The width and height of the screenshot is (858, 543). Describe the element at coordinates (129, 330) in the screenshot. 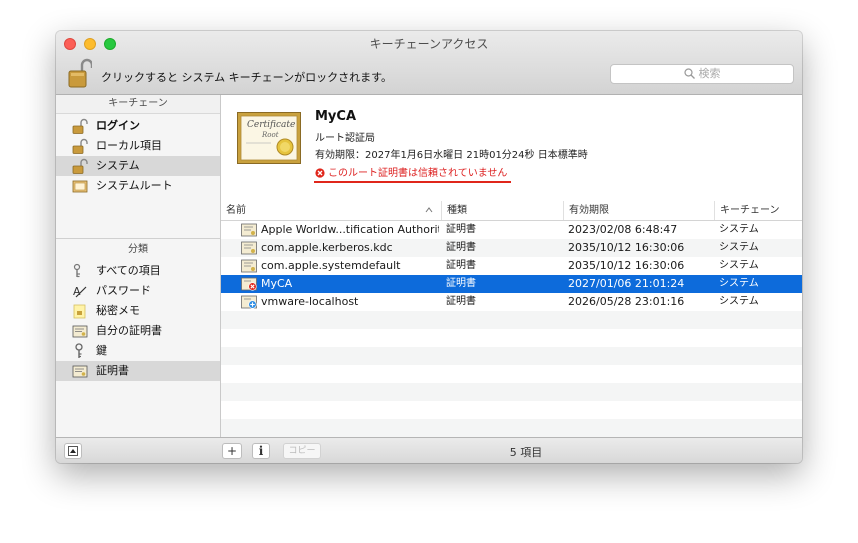

I see `sidebar-item-label: 自分の証明書` at that location.